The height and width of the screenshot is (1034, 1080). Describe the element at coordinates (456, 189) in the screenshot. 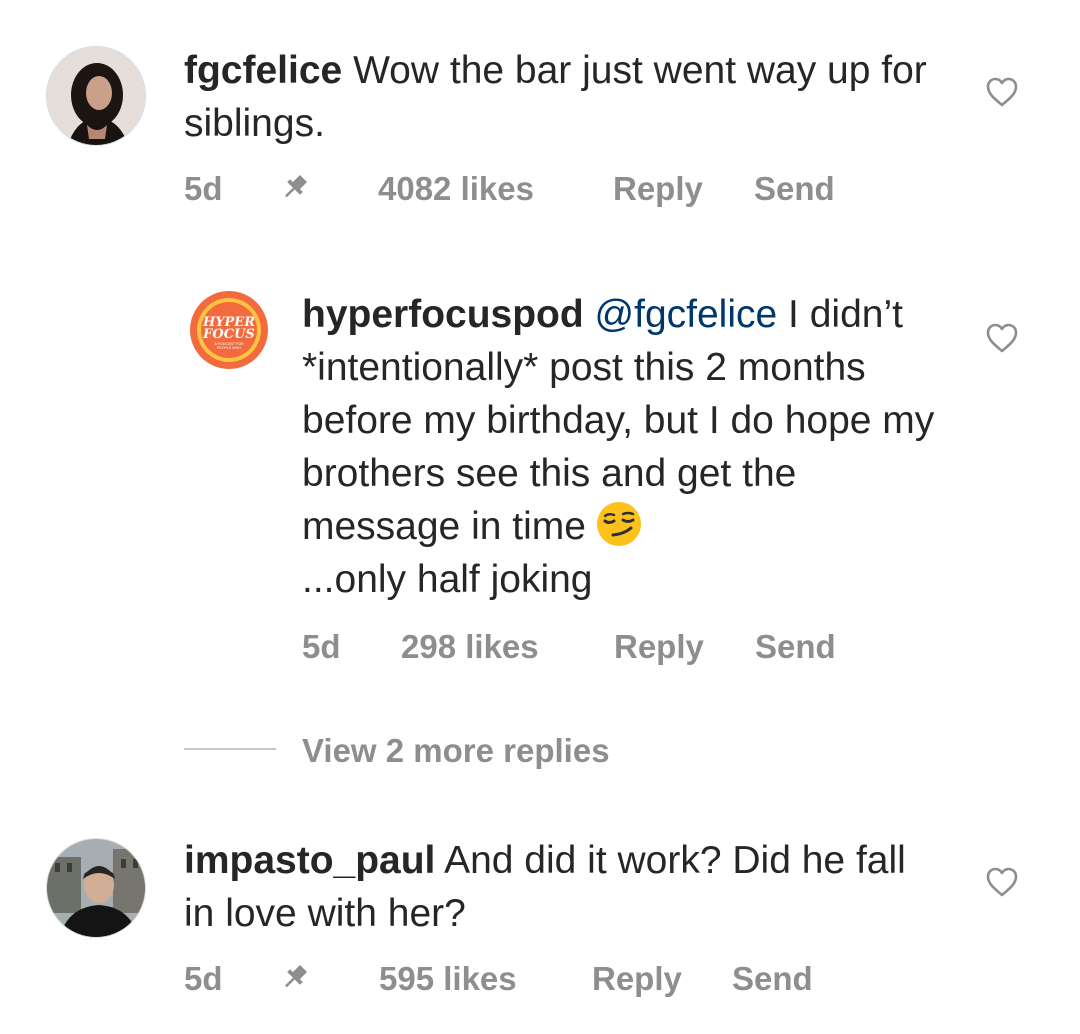

I see `like-count: 4082 likes` at that location.